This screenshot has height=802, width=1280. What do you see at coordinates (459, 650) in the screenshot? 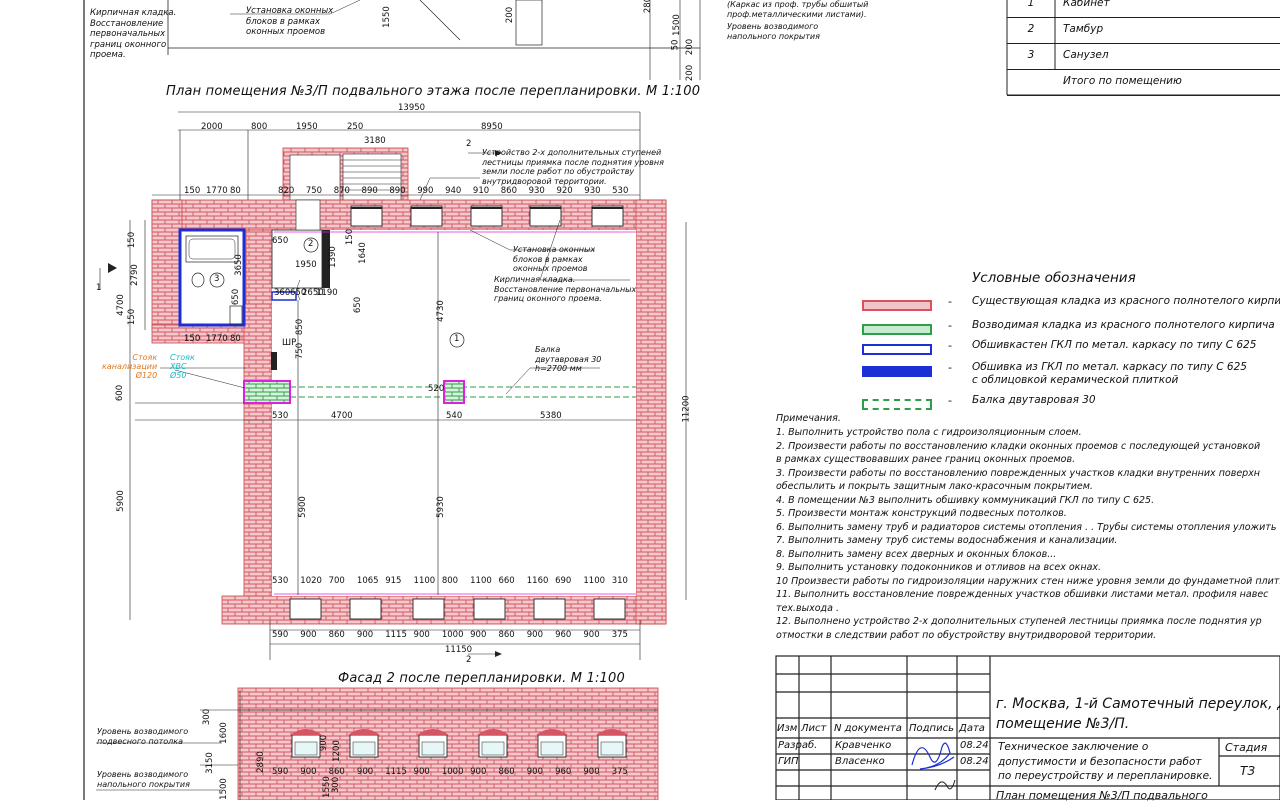
I see `dim-bottom-total: 11150` at bounding box center [459, 650].